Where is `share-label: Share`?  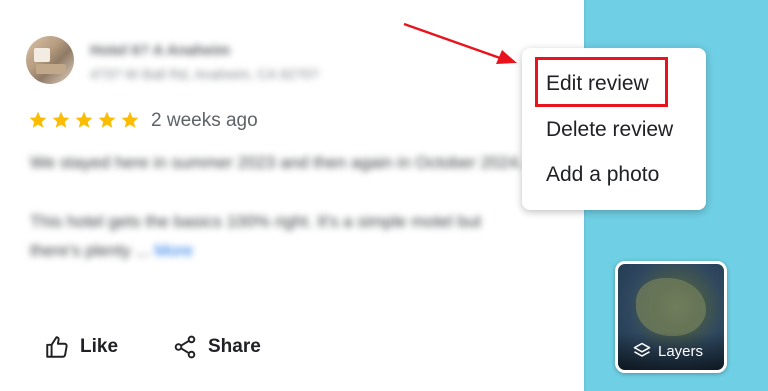 share-label: Share is located at coordinates (234, 346).